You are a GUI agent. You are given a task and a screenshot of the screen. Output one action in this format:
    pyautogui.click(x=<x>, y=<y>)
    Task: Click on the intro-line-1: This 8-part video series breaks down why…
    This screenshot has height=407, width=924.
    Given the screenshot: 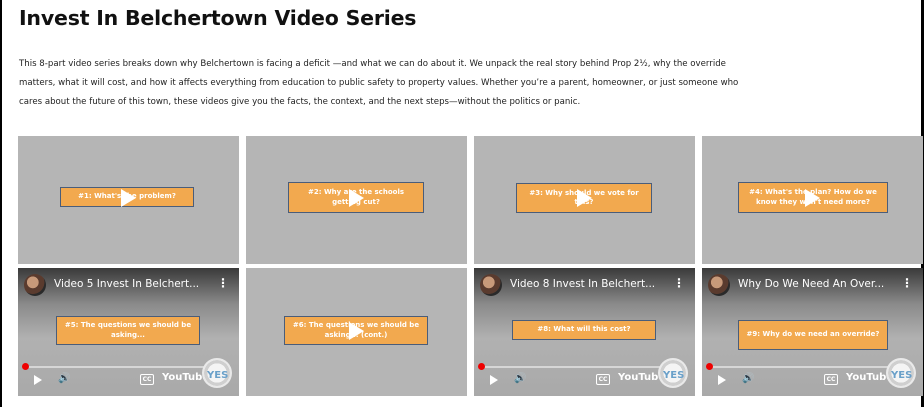 What is the action you would take?
    pyautogui.click(x=372, y=64)
    